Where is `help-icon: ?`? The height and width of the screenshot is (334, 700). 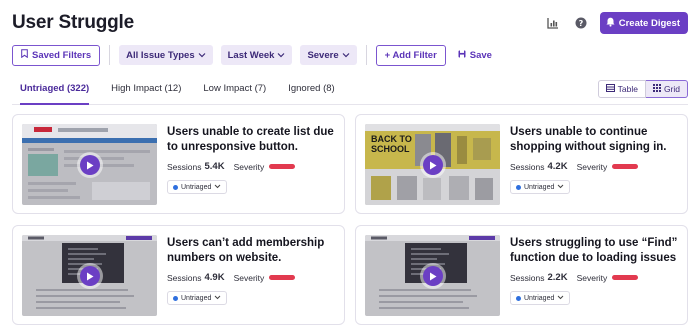 help-icon: ? is located at coordinates (581, 23).